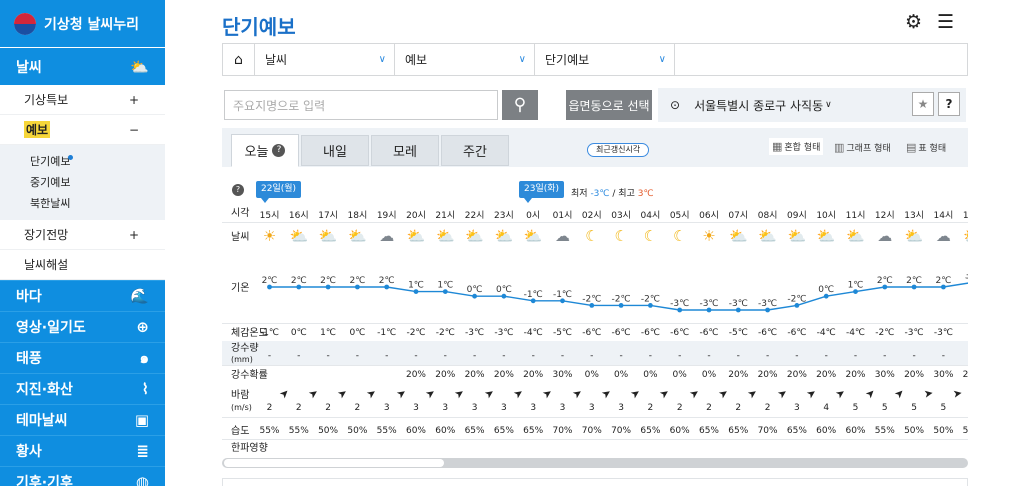 Image resolution: width=1024 pixels, height=486 pixels. Describe the element at coordinates (44, 480) in the screenshot. I see `sidebar-section-label: 기후·기후` at that location.